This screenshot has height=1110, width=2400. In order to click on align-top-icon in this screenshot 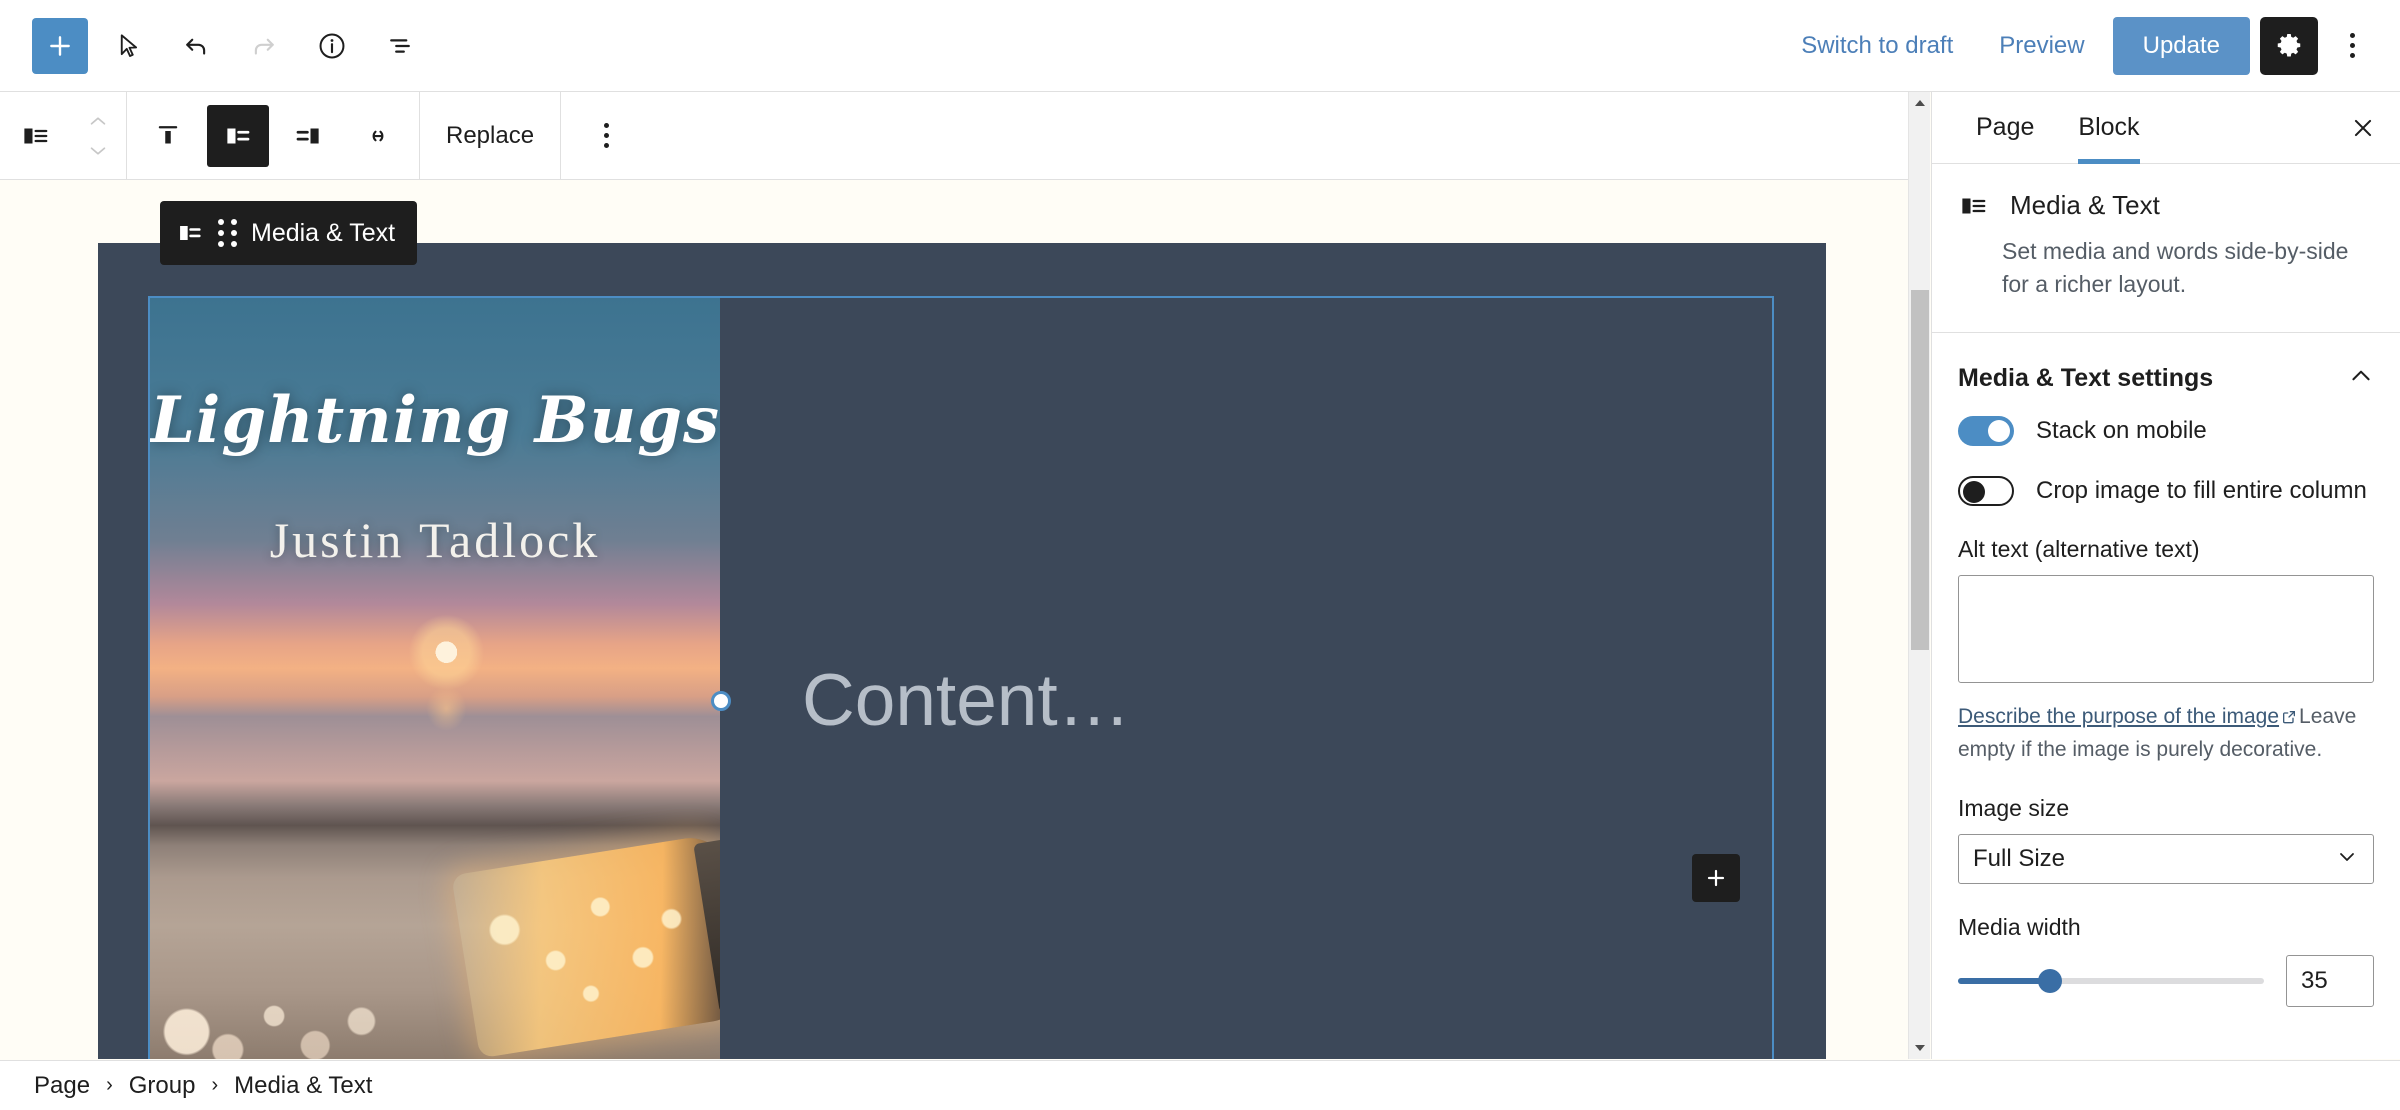, I will do `click(168, 134)`.